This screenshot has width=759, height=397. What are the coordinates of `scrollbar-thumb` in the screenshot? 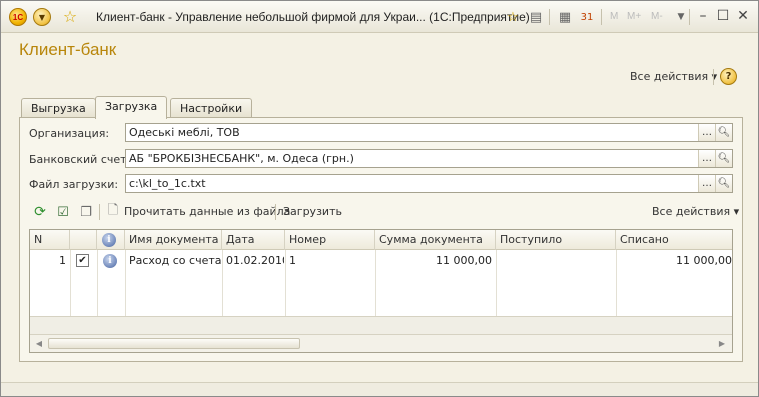 It's located at (174, 343).